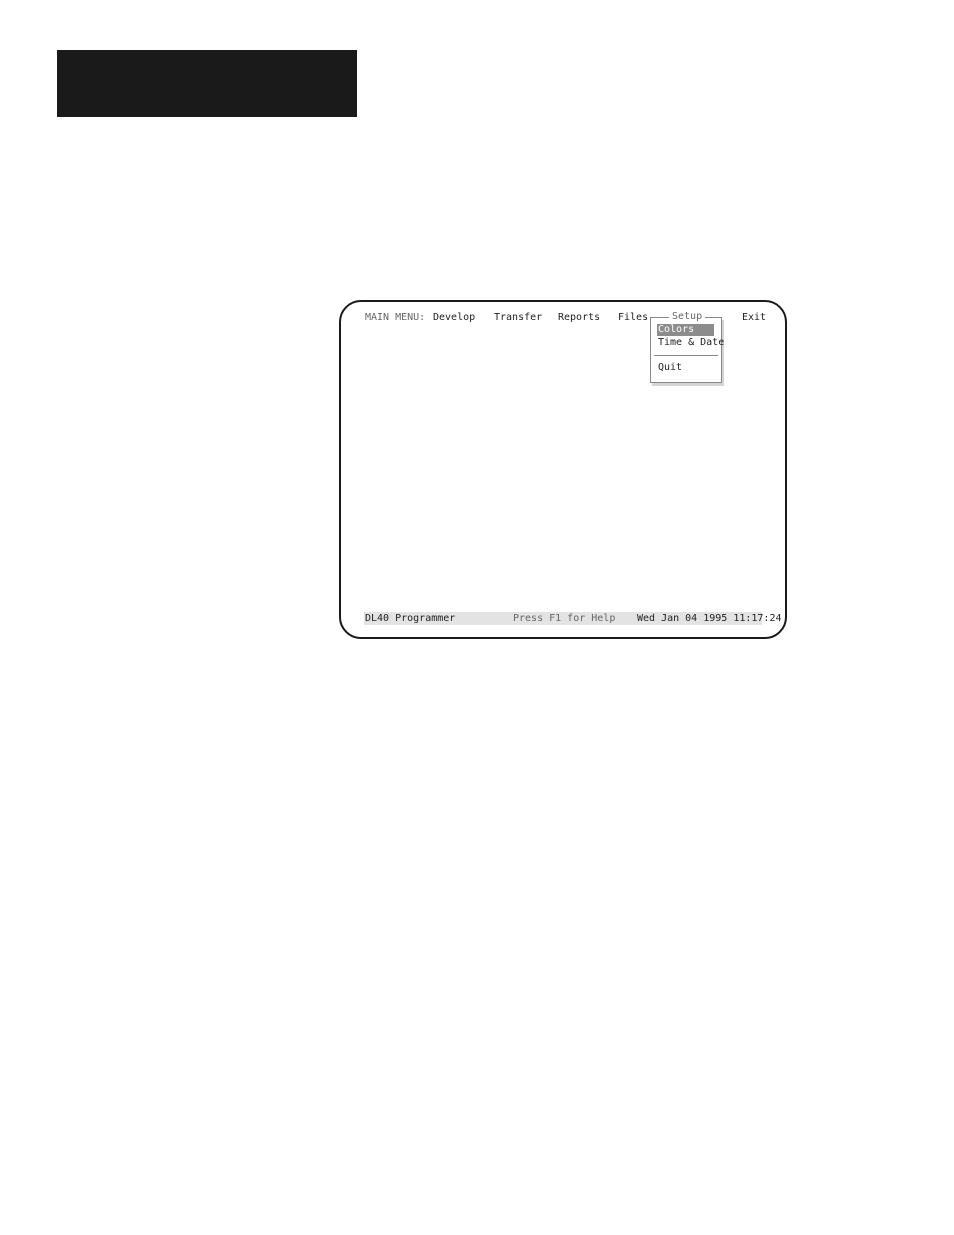 The height and width of the screenshot is (1235, 954). Describe the element at coordinates (633, 317) in the screenshot. I see `menu-files: Files` at that location.